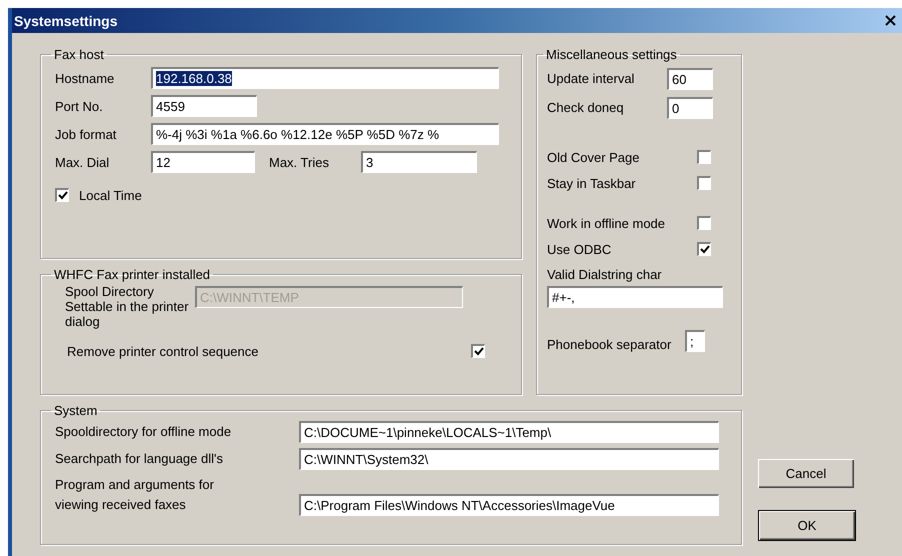 The width and height of the screenshot is (902, 556). Describe the element at coordinates (593, 157) in the screenshot. I see `checkbox-label: Old Cover Page` at that location.